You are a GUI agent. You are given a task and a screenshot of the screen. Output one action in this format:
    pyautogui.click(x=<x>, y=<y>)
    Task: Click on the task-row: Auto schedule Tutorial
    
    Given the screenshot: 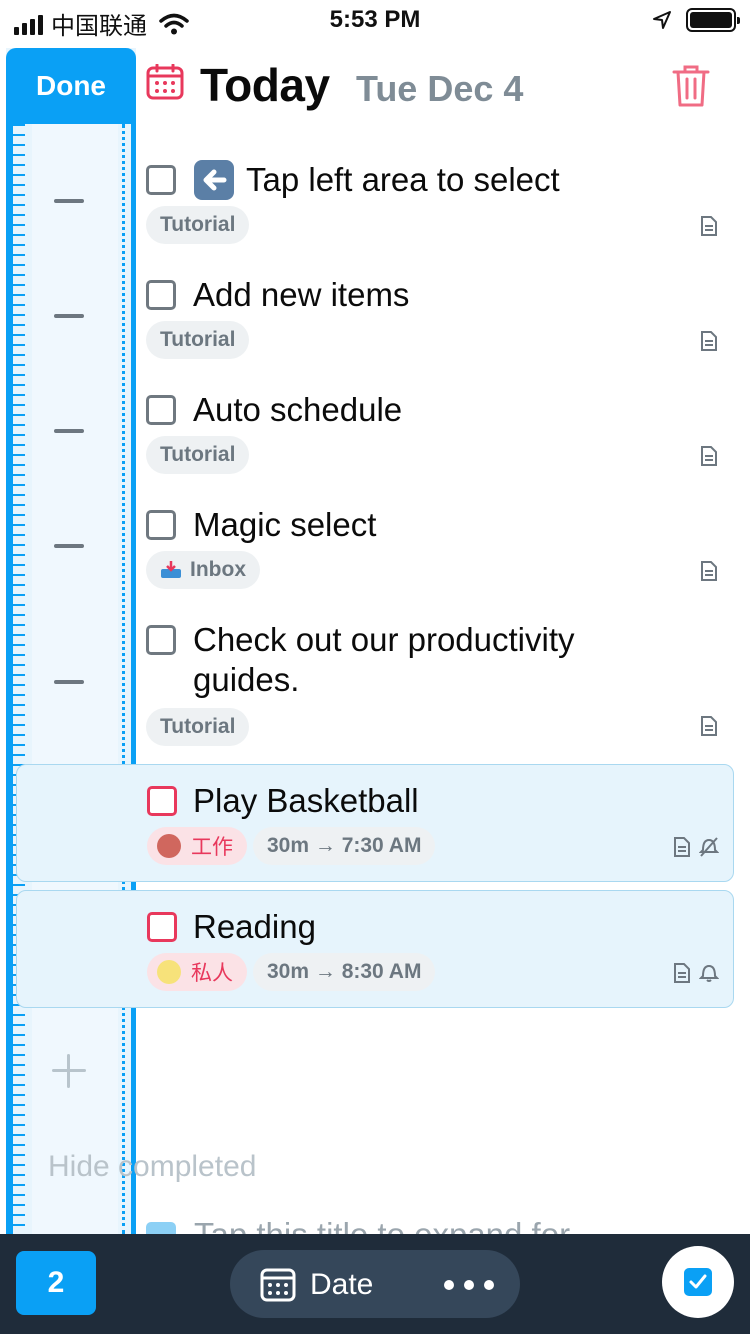 What is the action you would take?
    pyautogui.click(x=436, y=435)
    